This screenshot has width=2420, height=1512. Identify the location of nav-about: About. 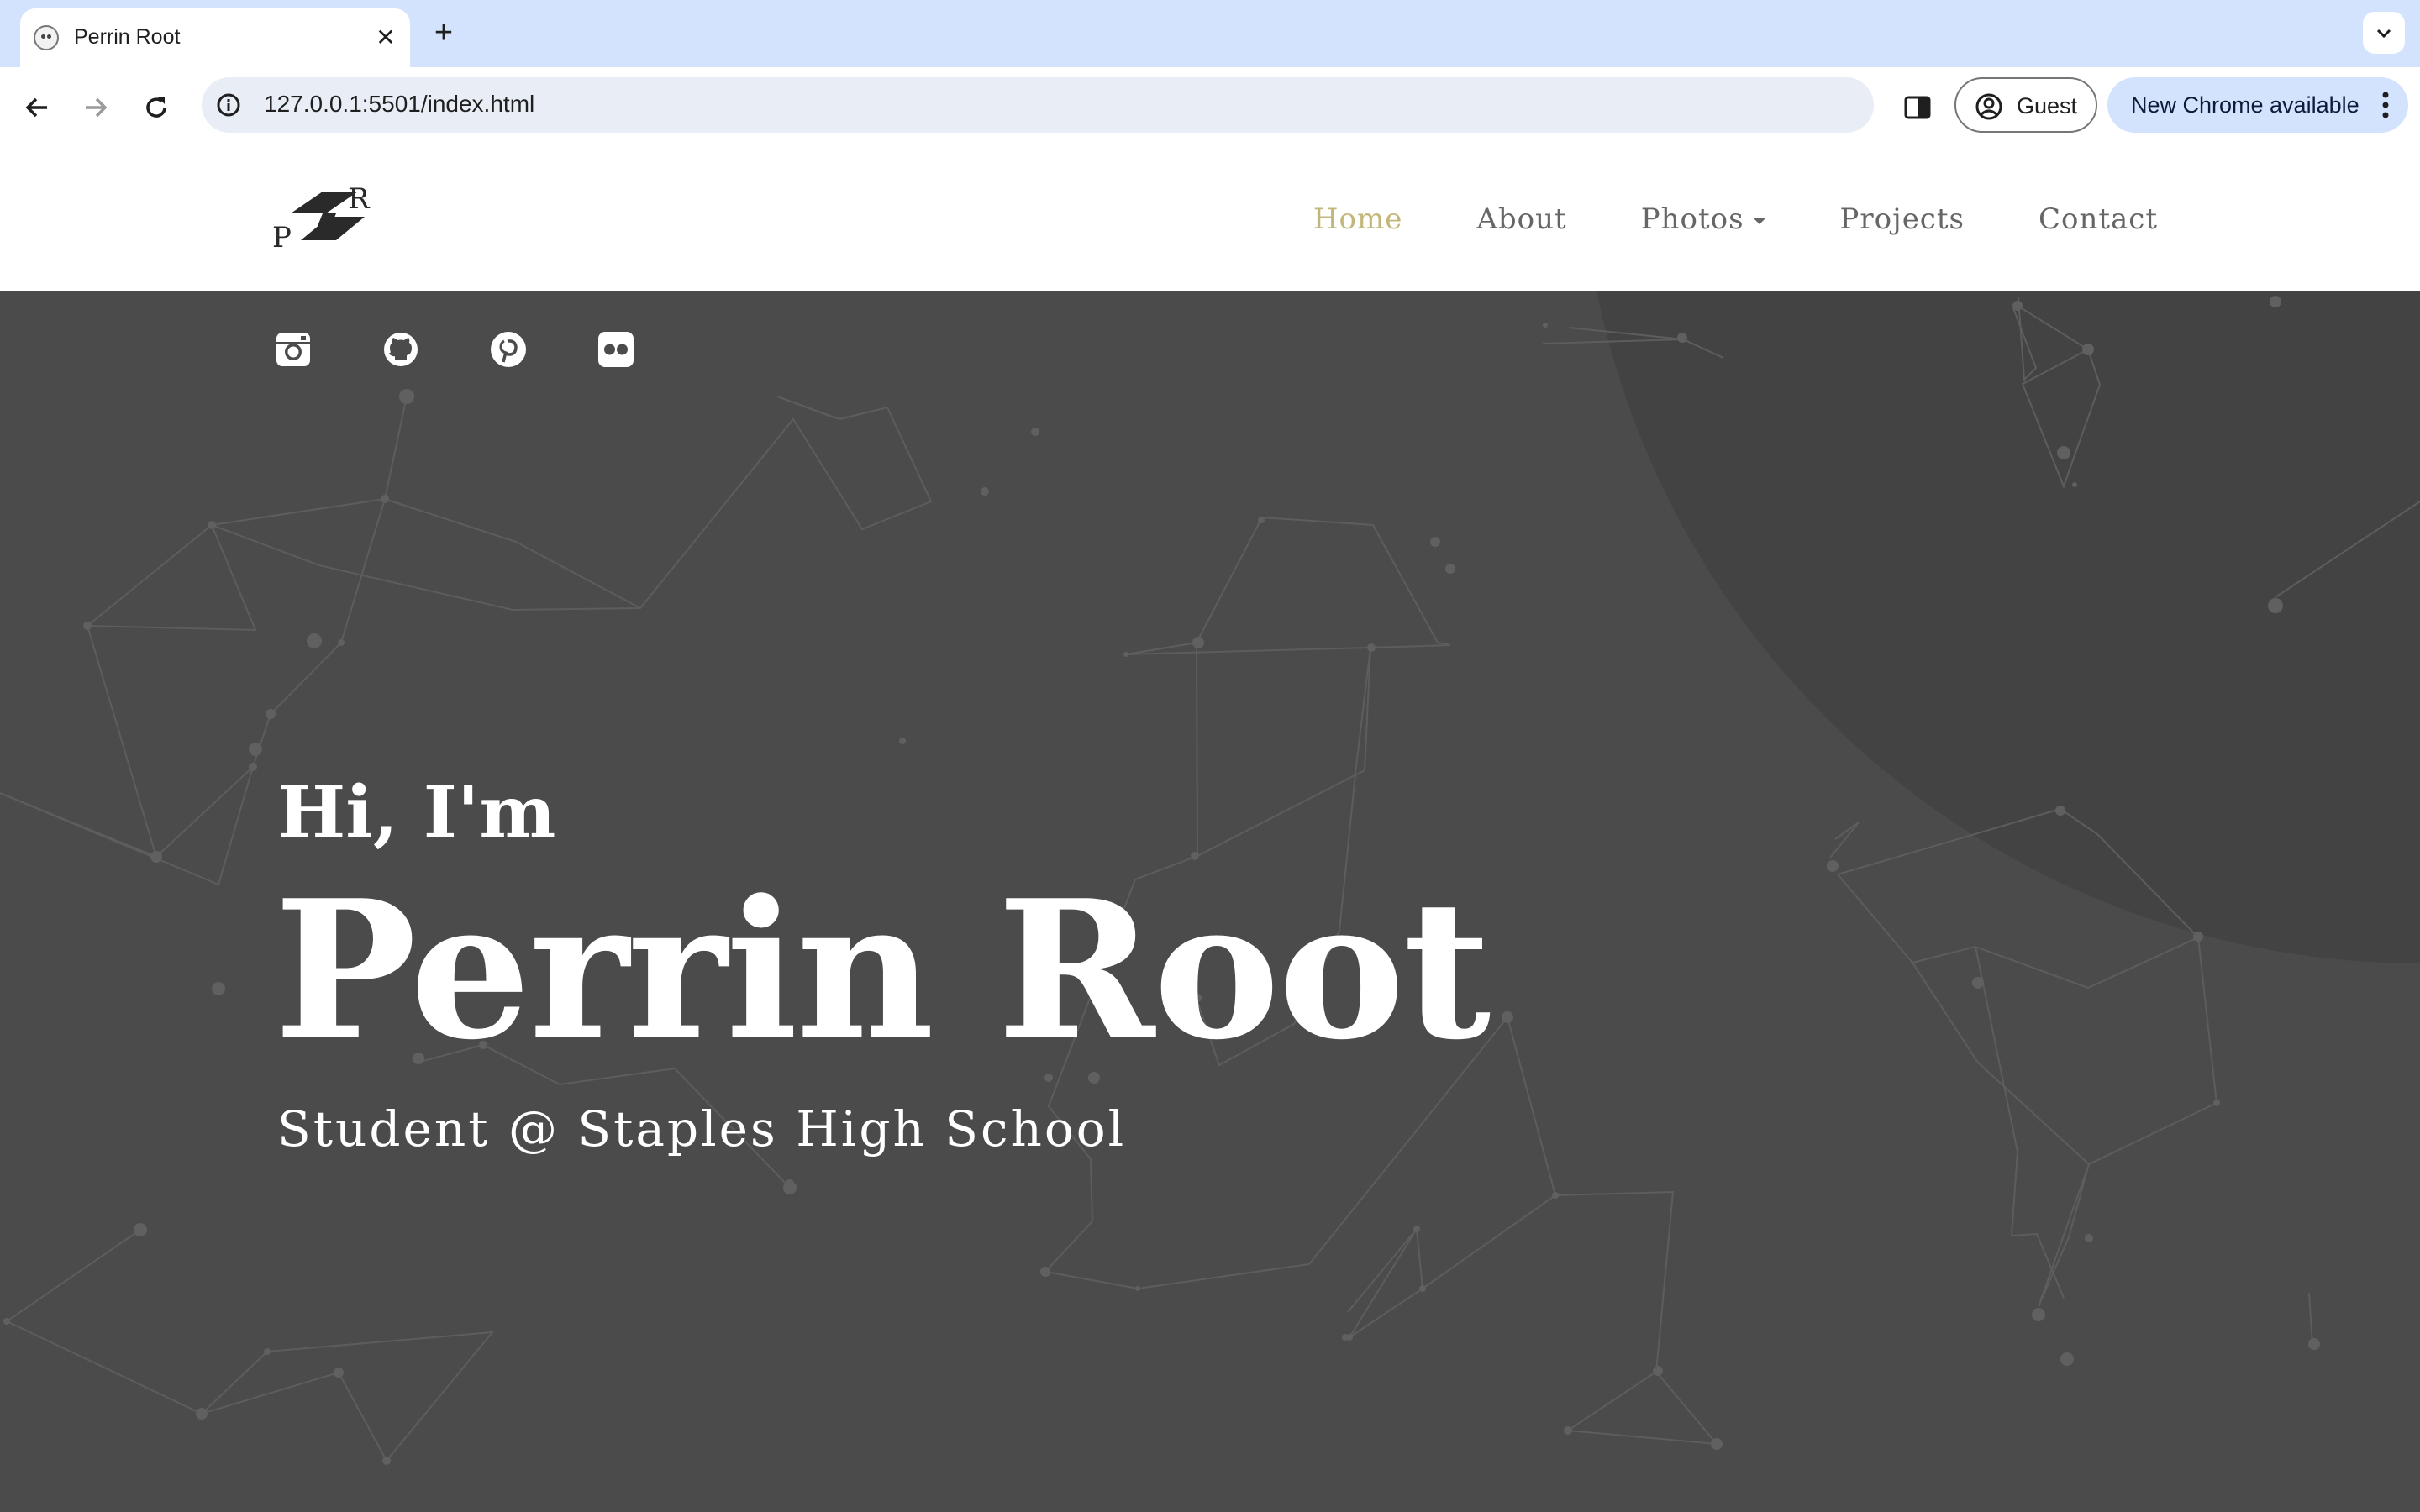
(1521, 219).